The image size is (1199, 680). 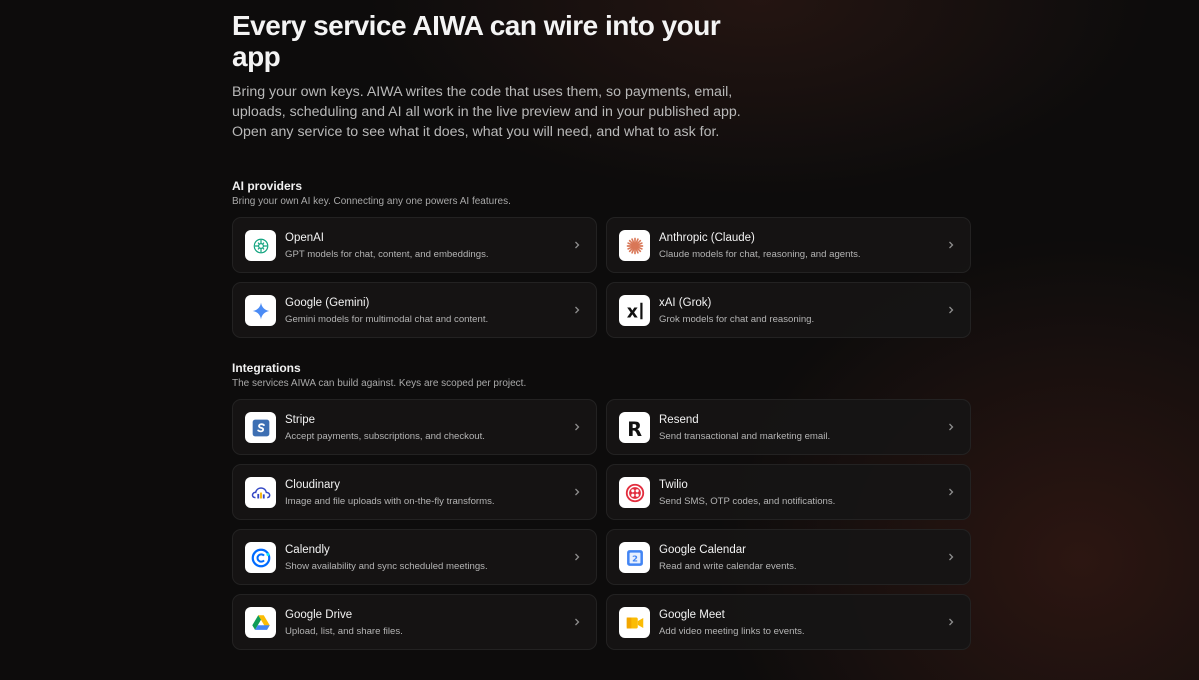 What do you see at coordinates (707, 238) in the screenshot?
I see `service-name: Anthropic (Claude)` at bounding box center [707, 238].